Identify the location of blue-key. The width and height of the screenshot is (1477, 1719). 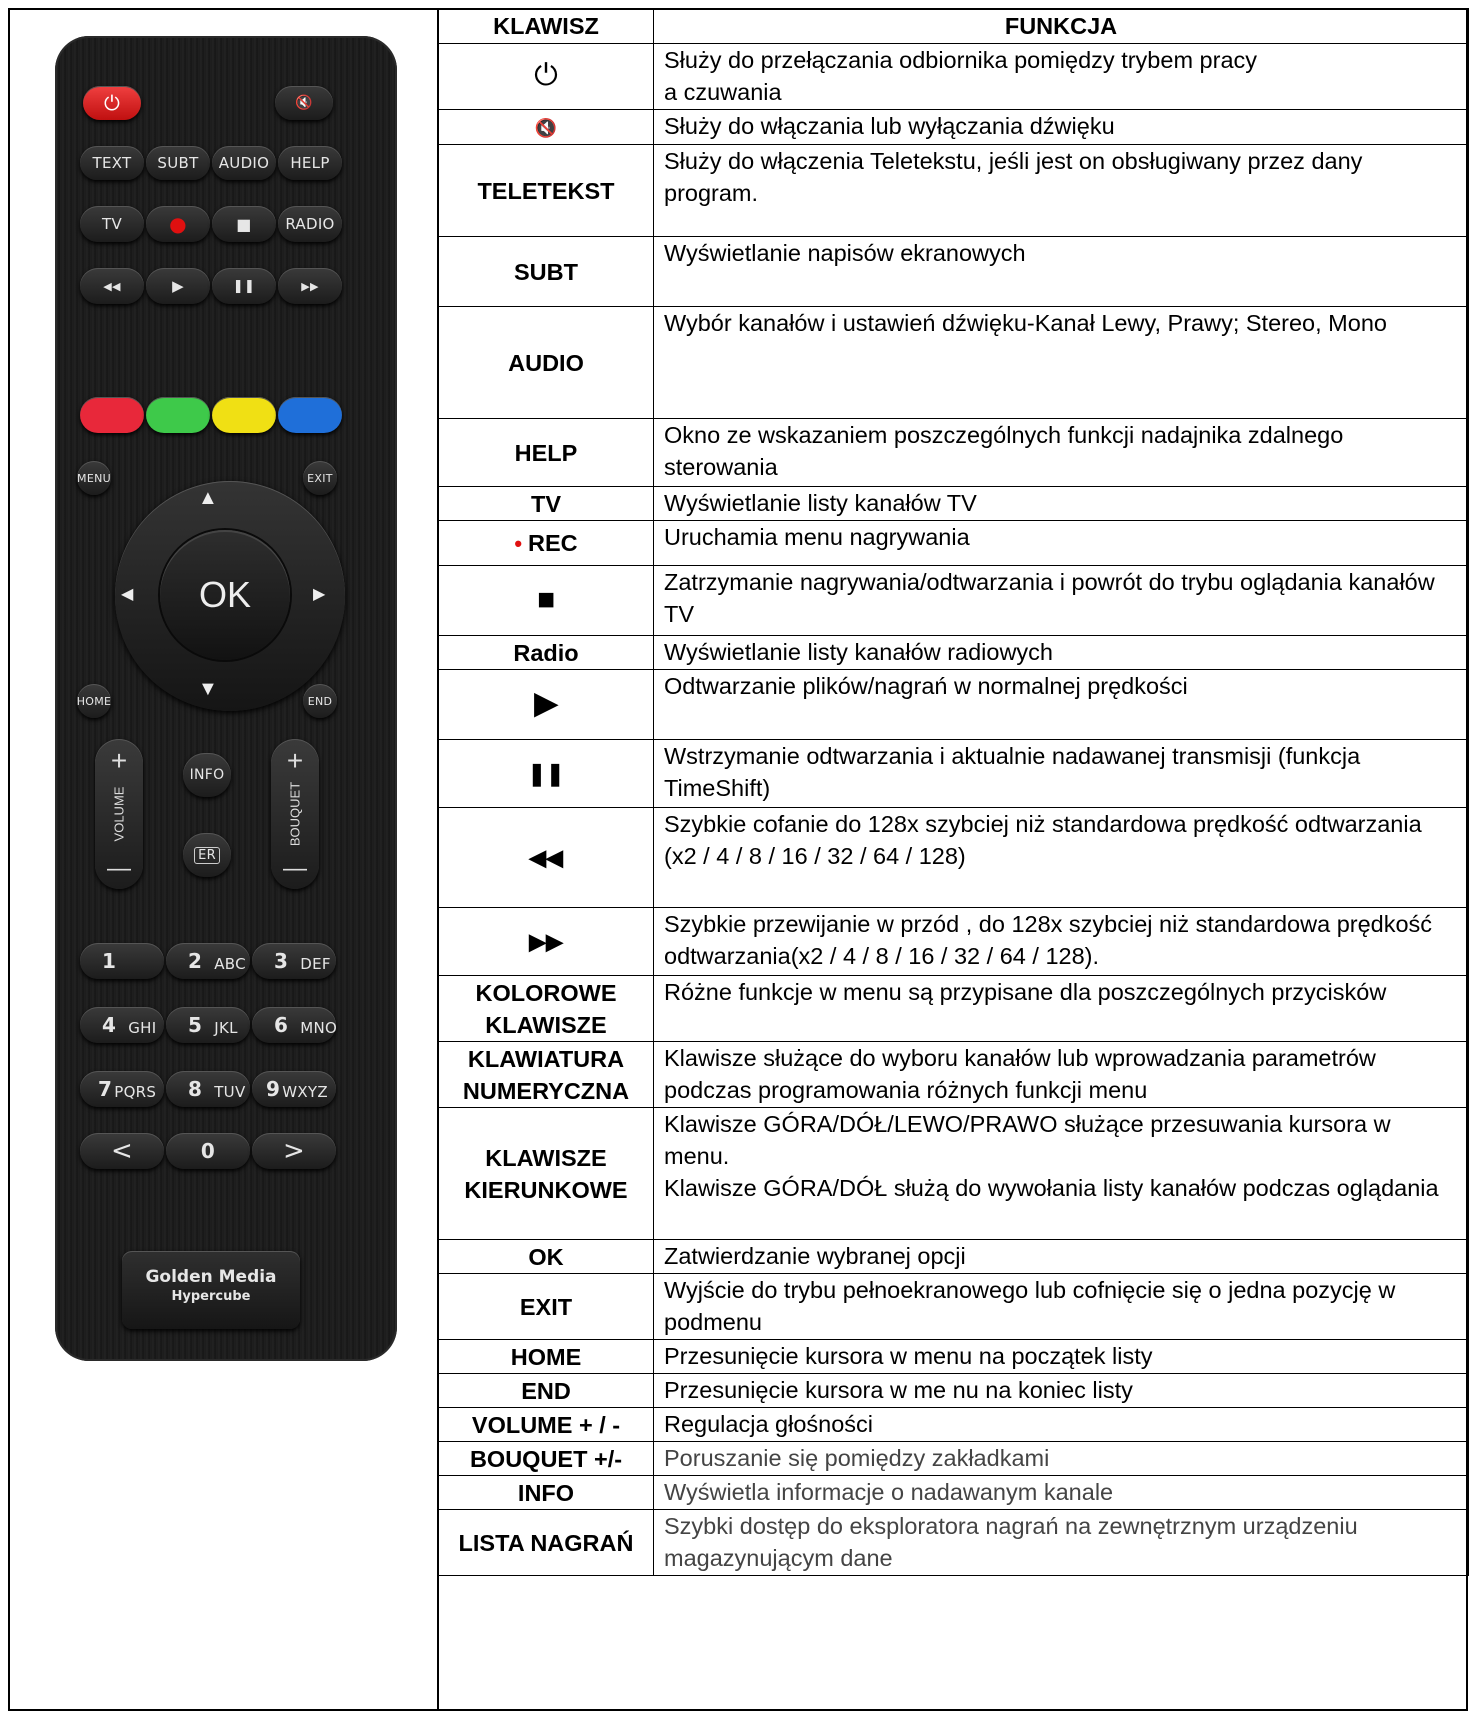
(310, 415).